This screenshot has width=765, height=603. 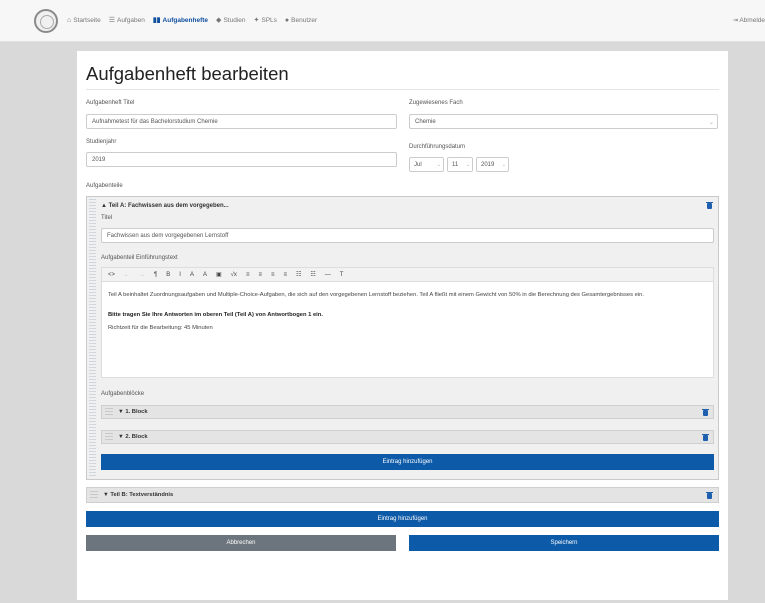 I want to click on nav-item-benutzer: ● Benutzer, so click(x=301, y=20).